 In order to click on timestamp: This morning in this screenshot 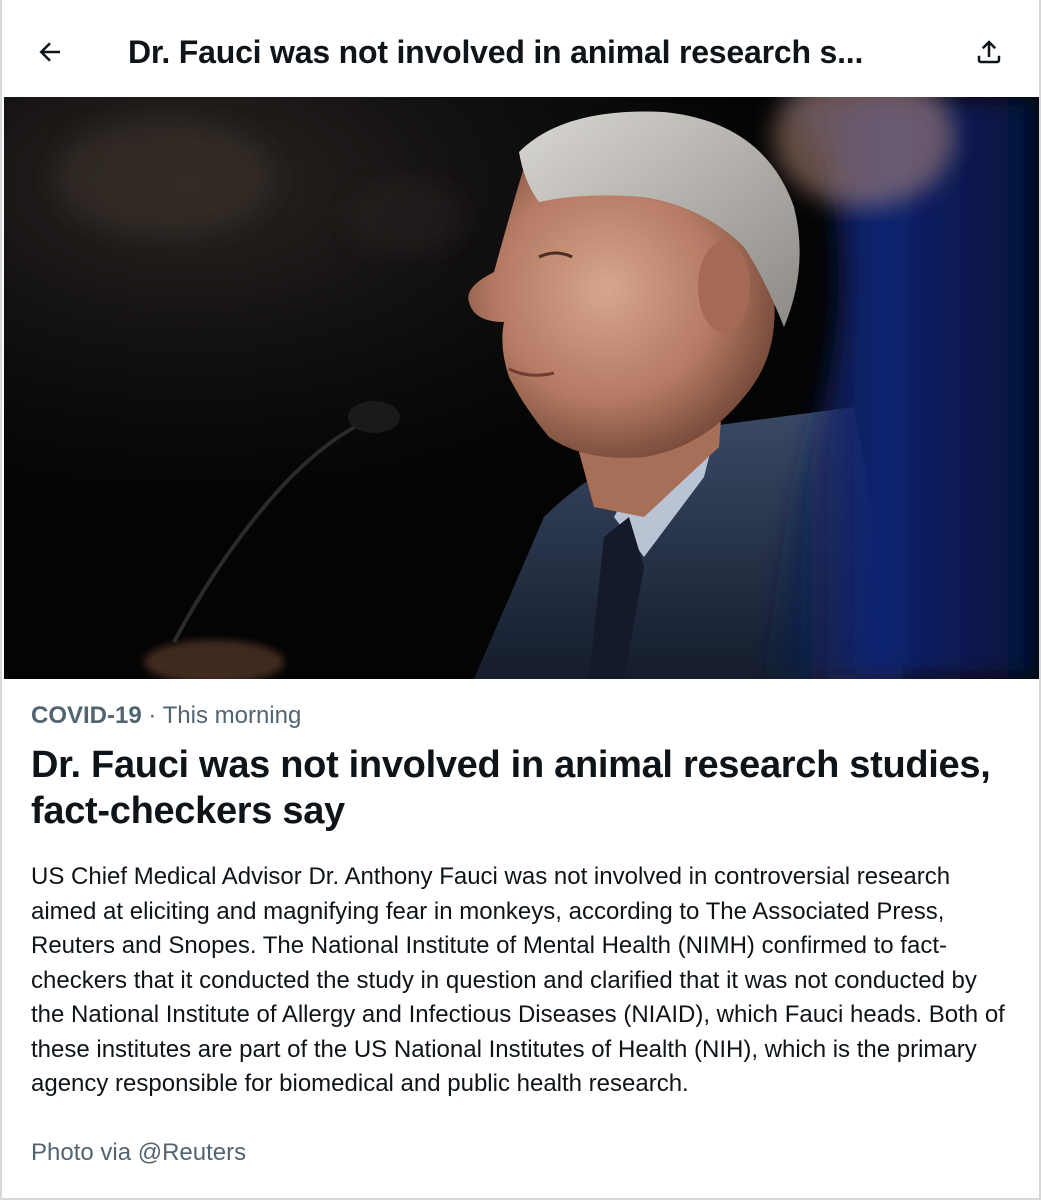, I will do `click(232, 715)`.